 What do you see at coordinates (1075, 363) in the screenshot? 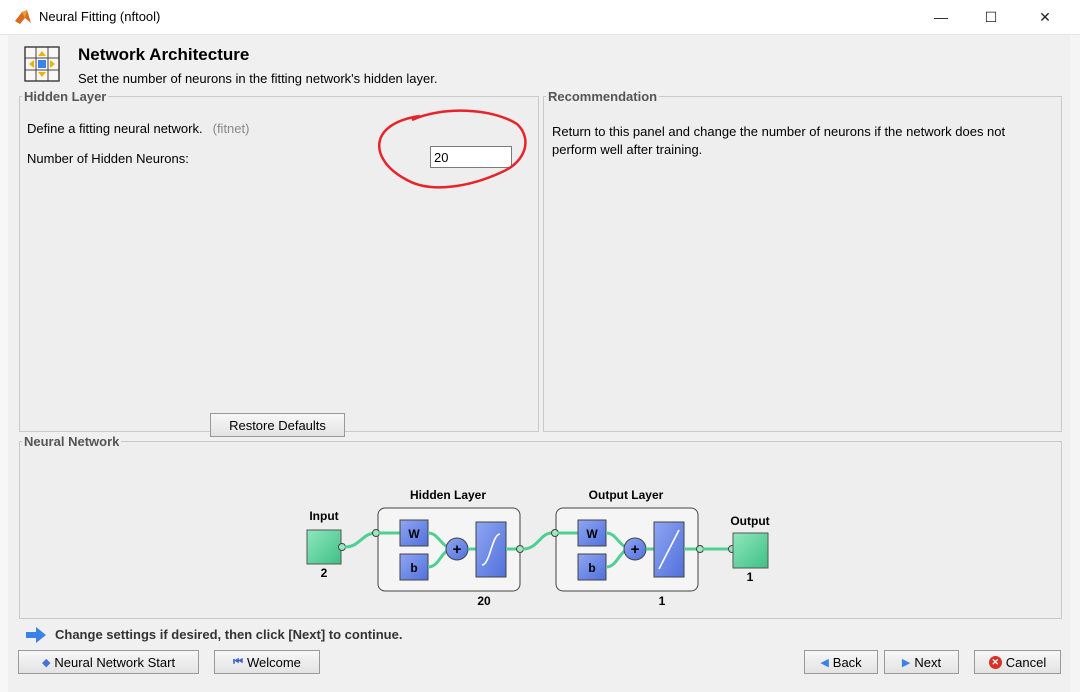
I see `background-window-edge-right` at bounding box center [1075, 363].